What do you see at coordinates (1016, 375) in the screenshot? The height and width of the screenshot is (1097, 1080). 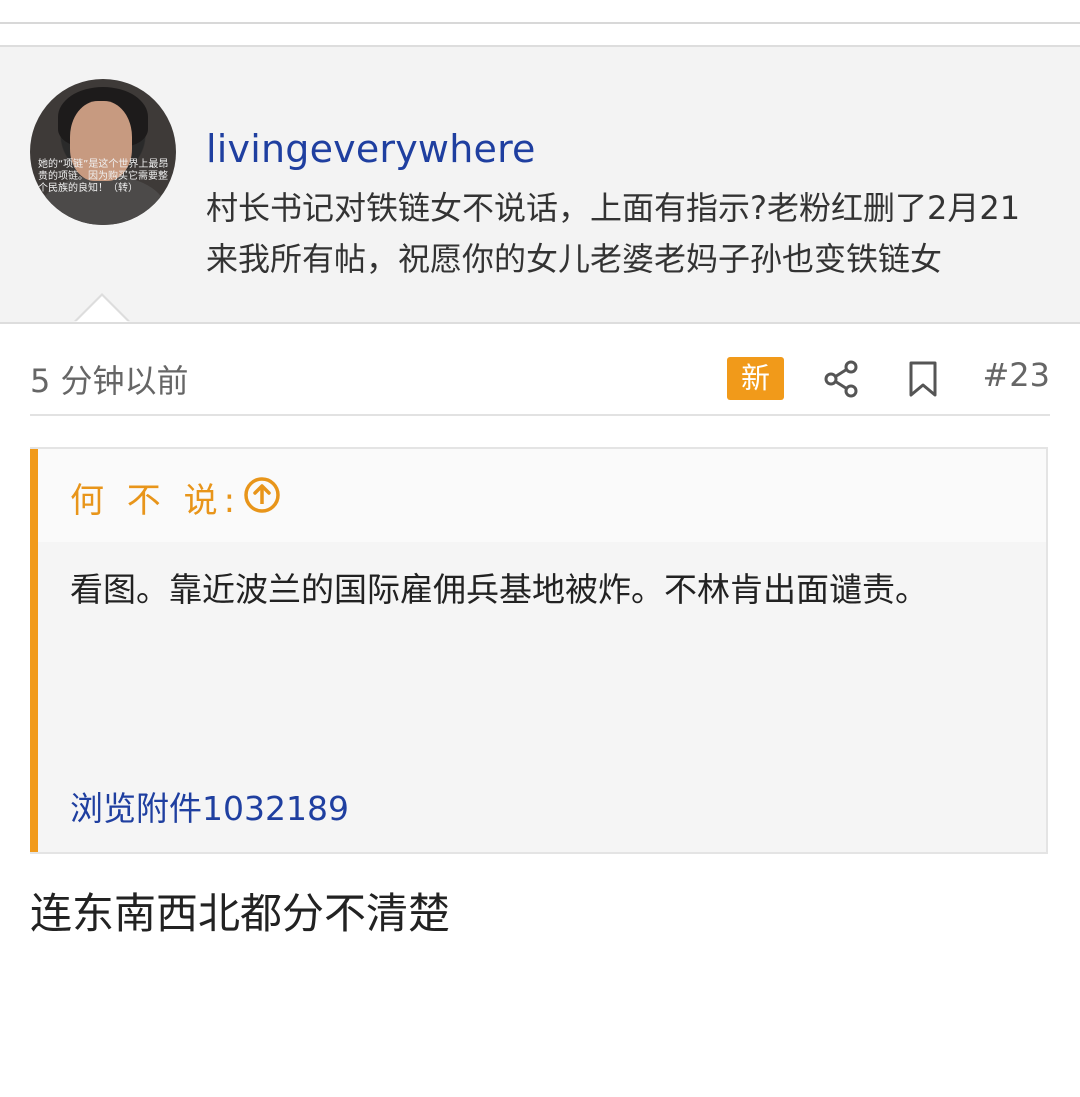 I see `post-number: #23` at bounding box center [1016, 375].